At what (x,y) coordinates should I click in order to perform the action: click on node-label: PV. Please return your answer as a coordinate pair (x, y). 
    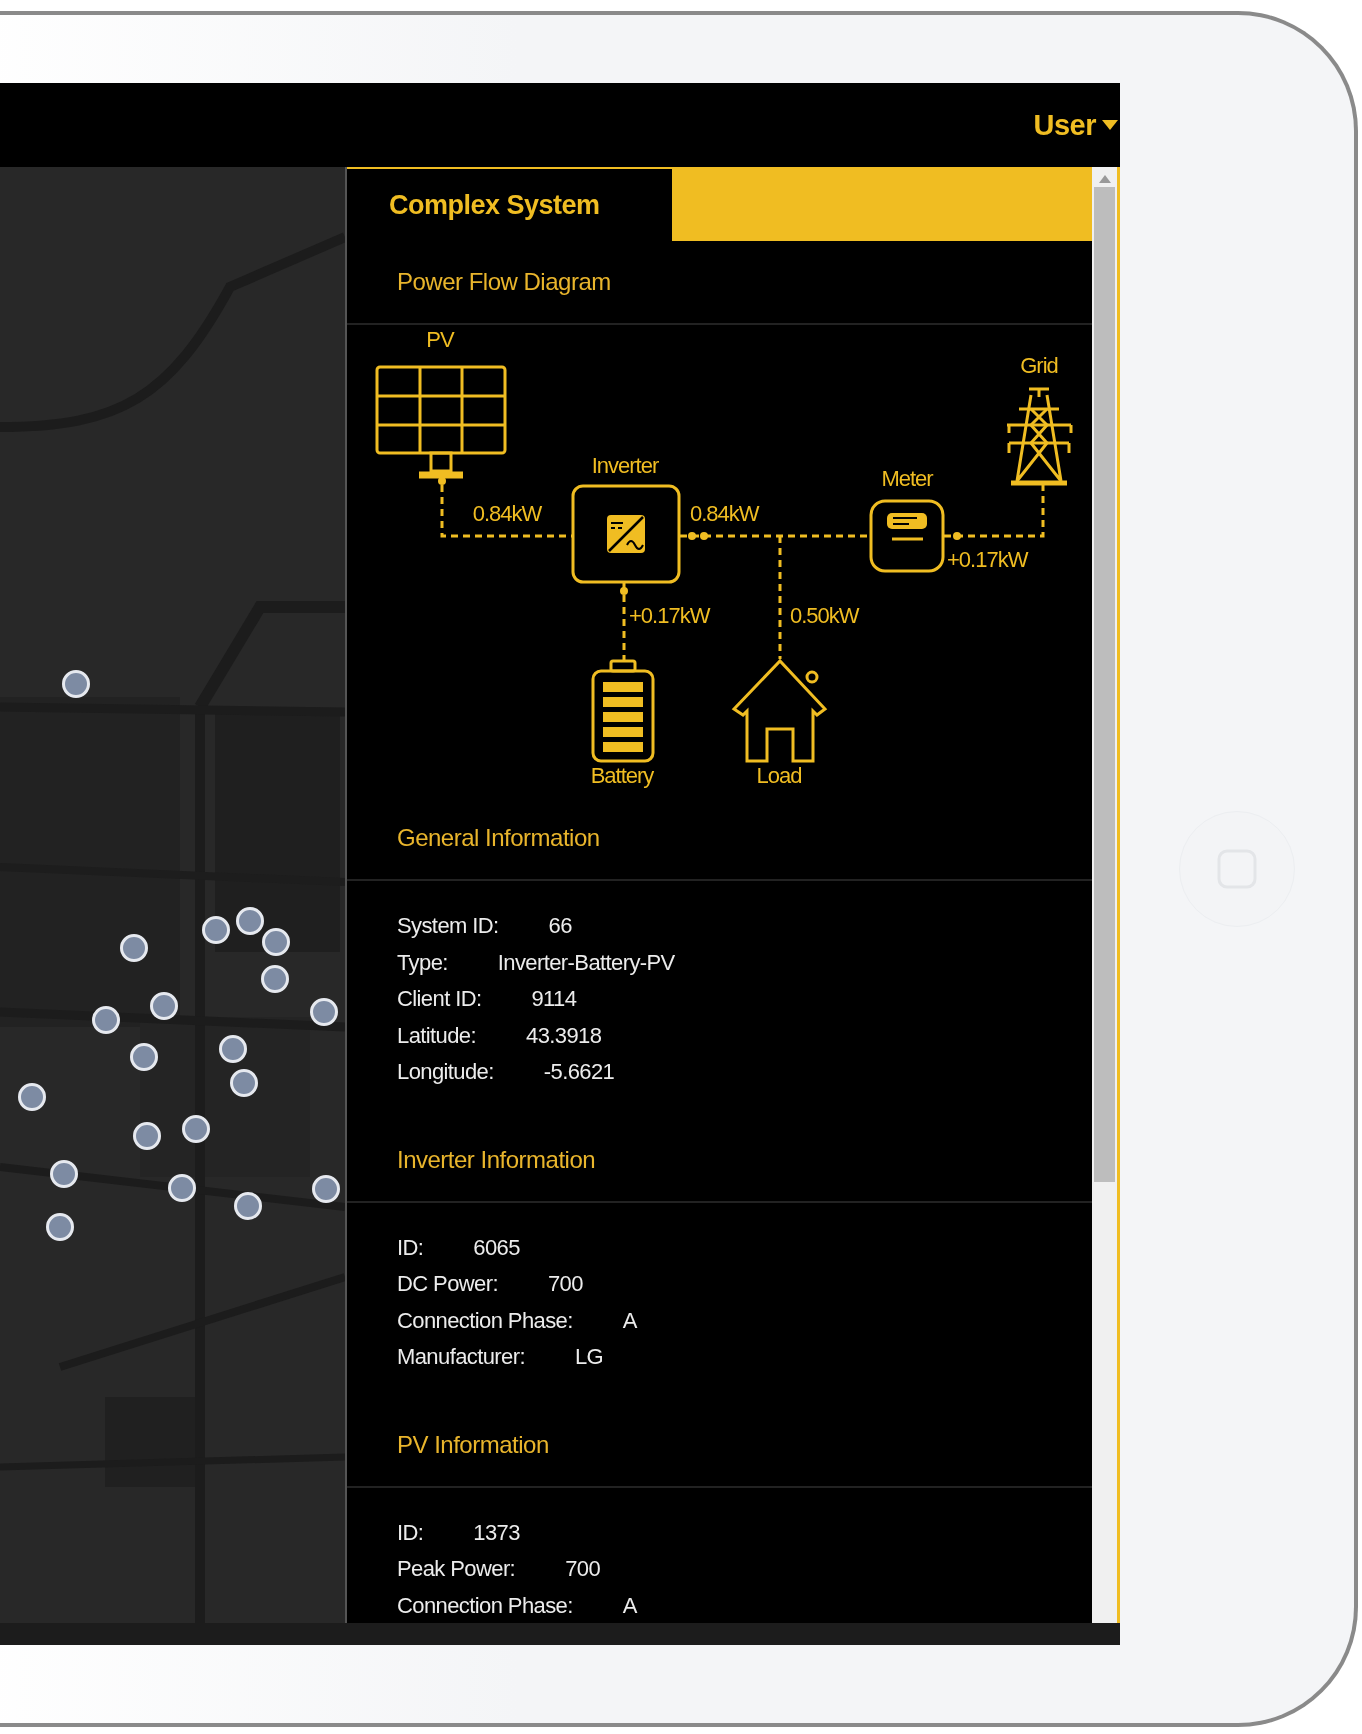
    Looking at the image, I should click on (440, 339).